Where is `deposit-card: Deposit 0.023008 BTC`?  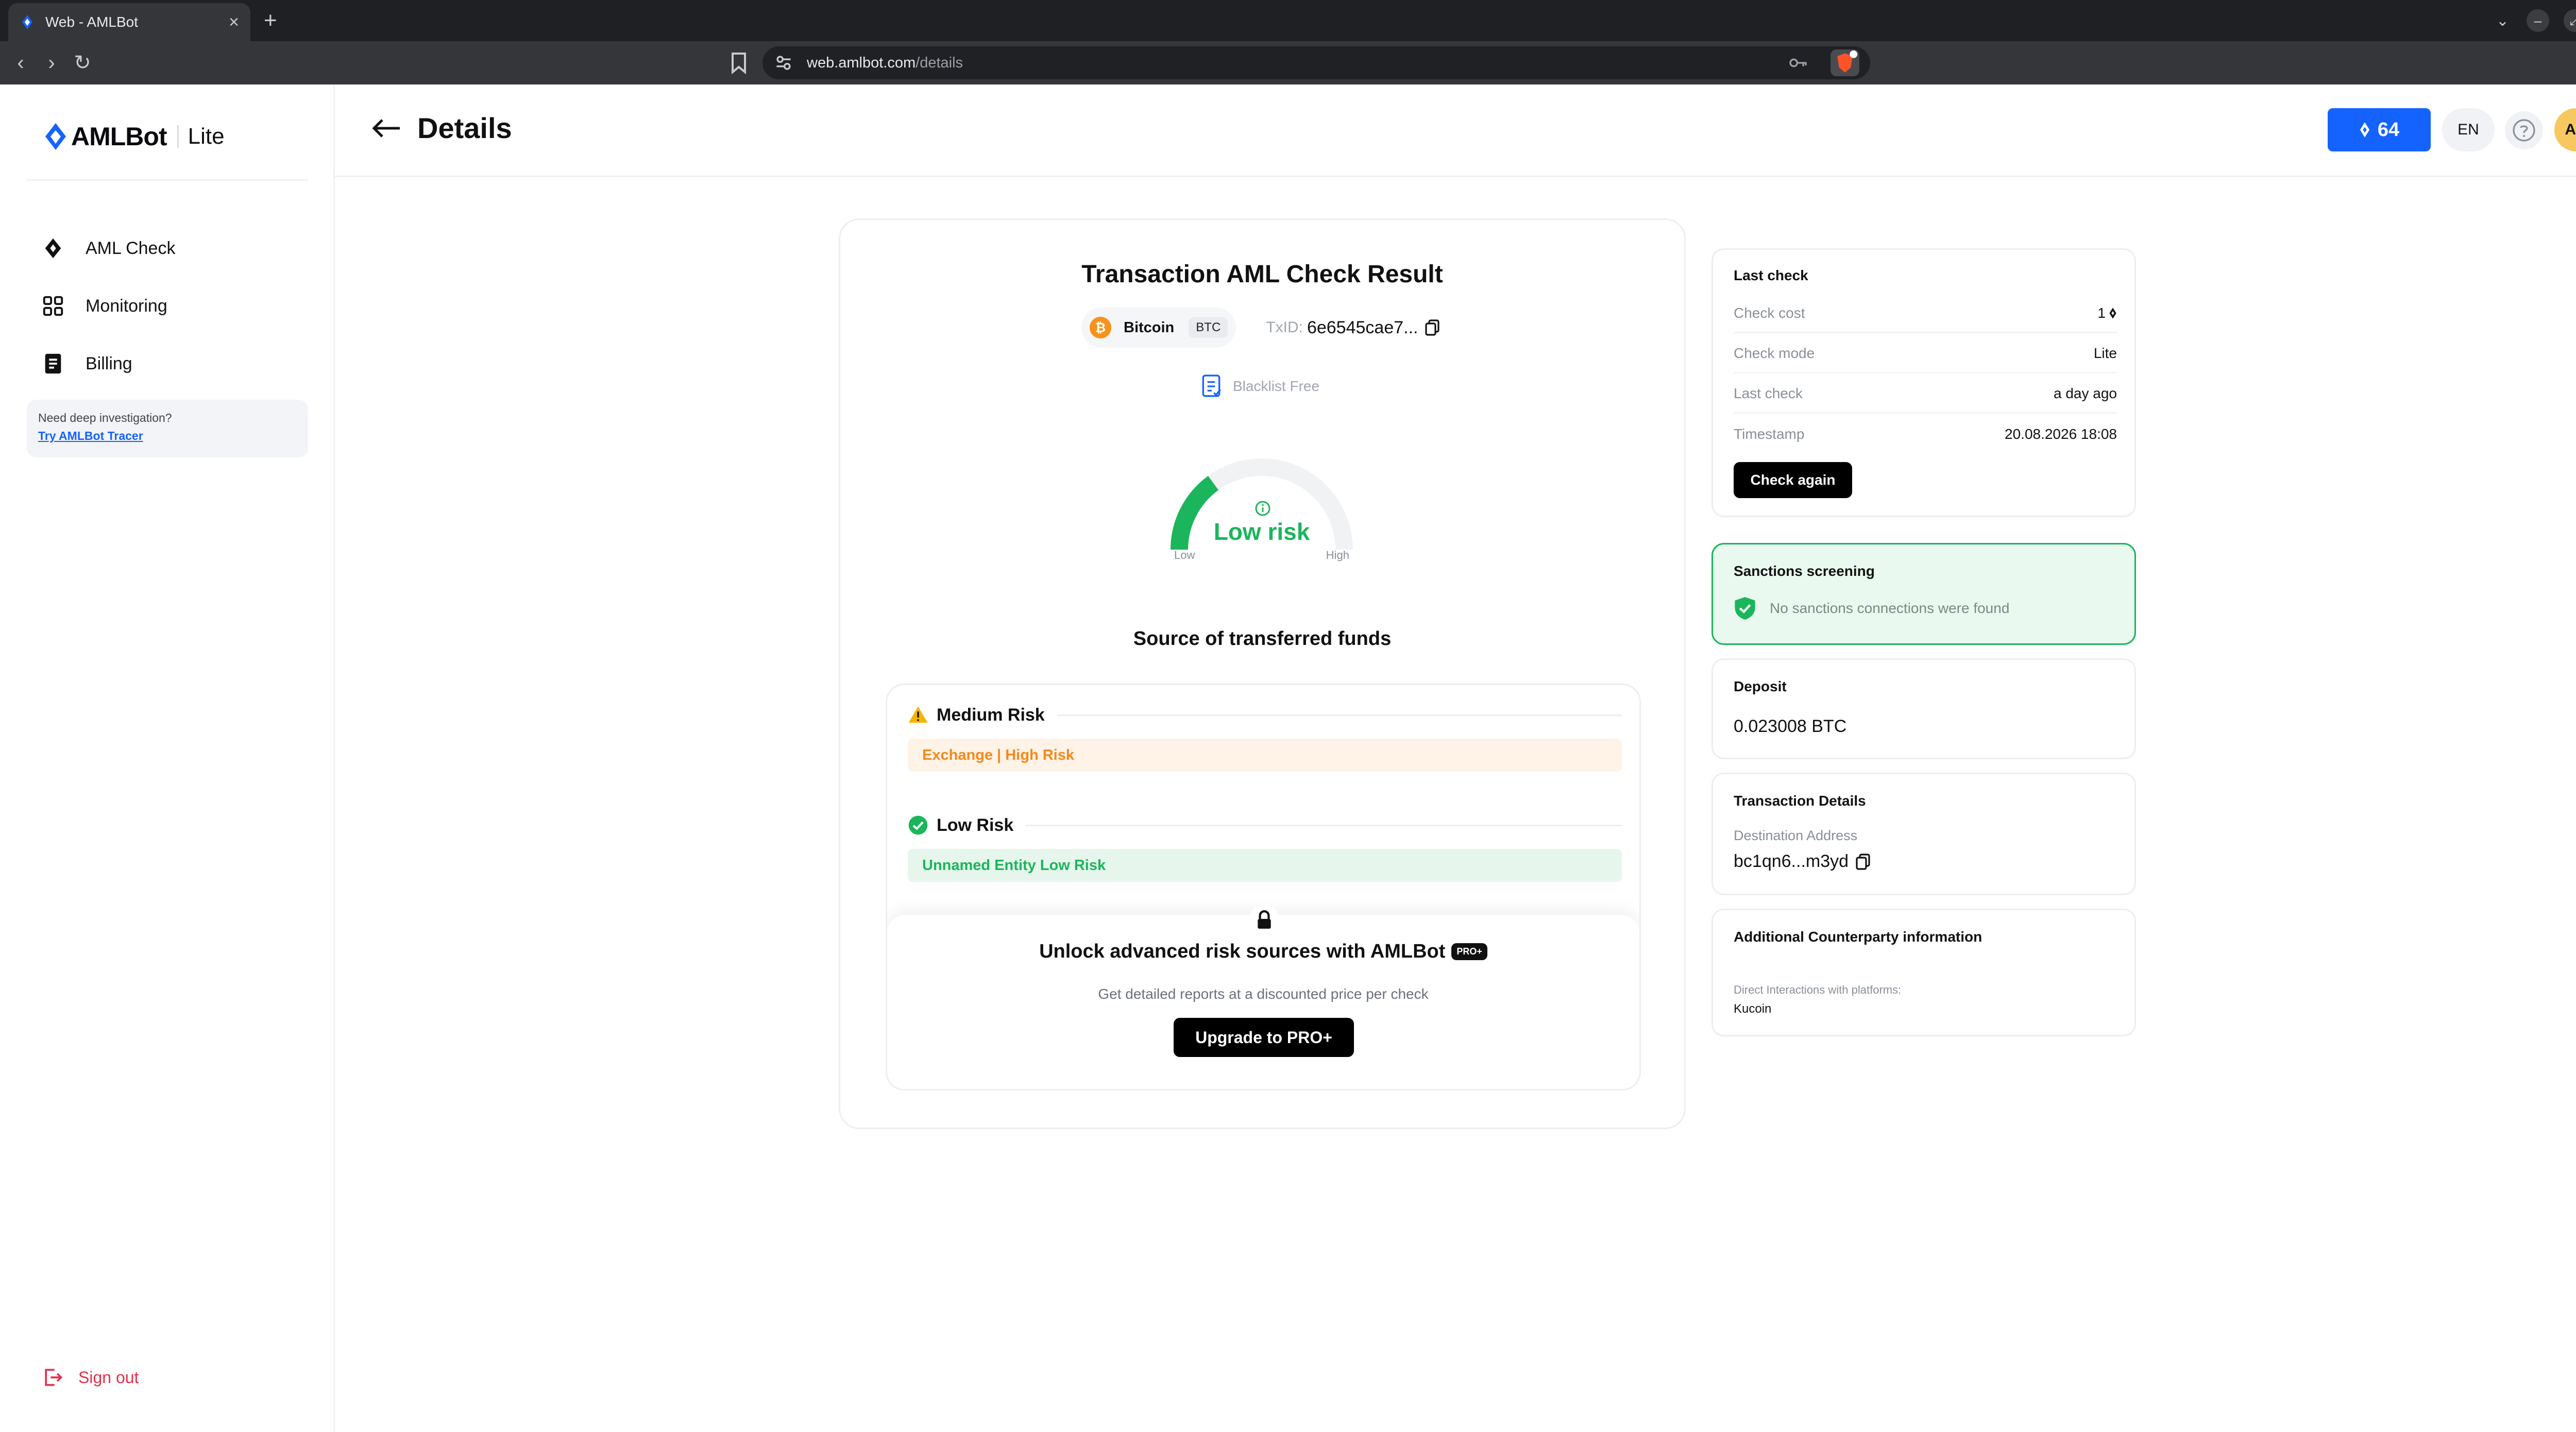
deposit-card: Deposit 0.023008 BTC is located at coordinates (1923, 708).